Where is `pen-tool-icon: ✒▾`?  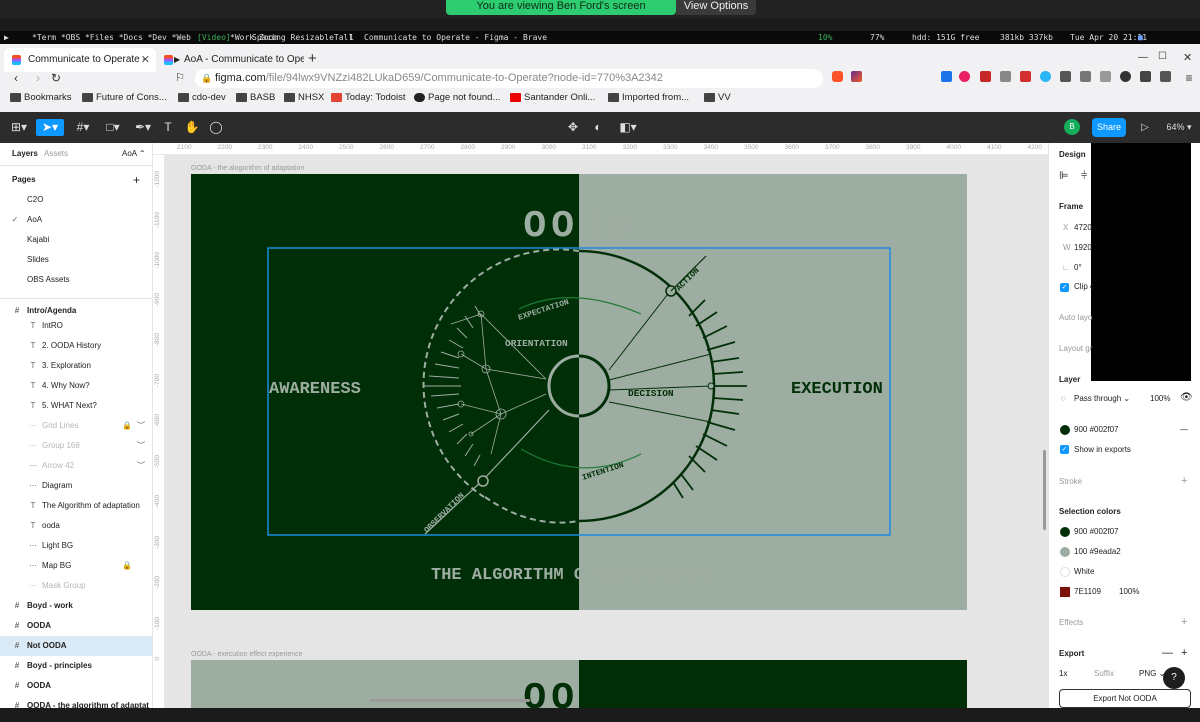 pen-tool-icon: ✒▾ is located at coordinates (143, 127).